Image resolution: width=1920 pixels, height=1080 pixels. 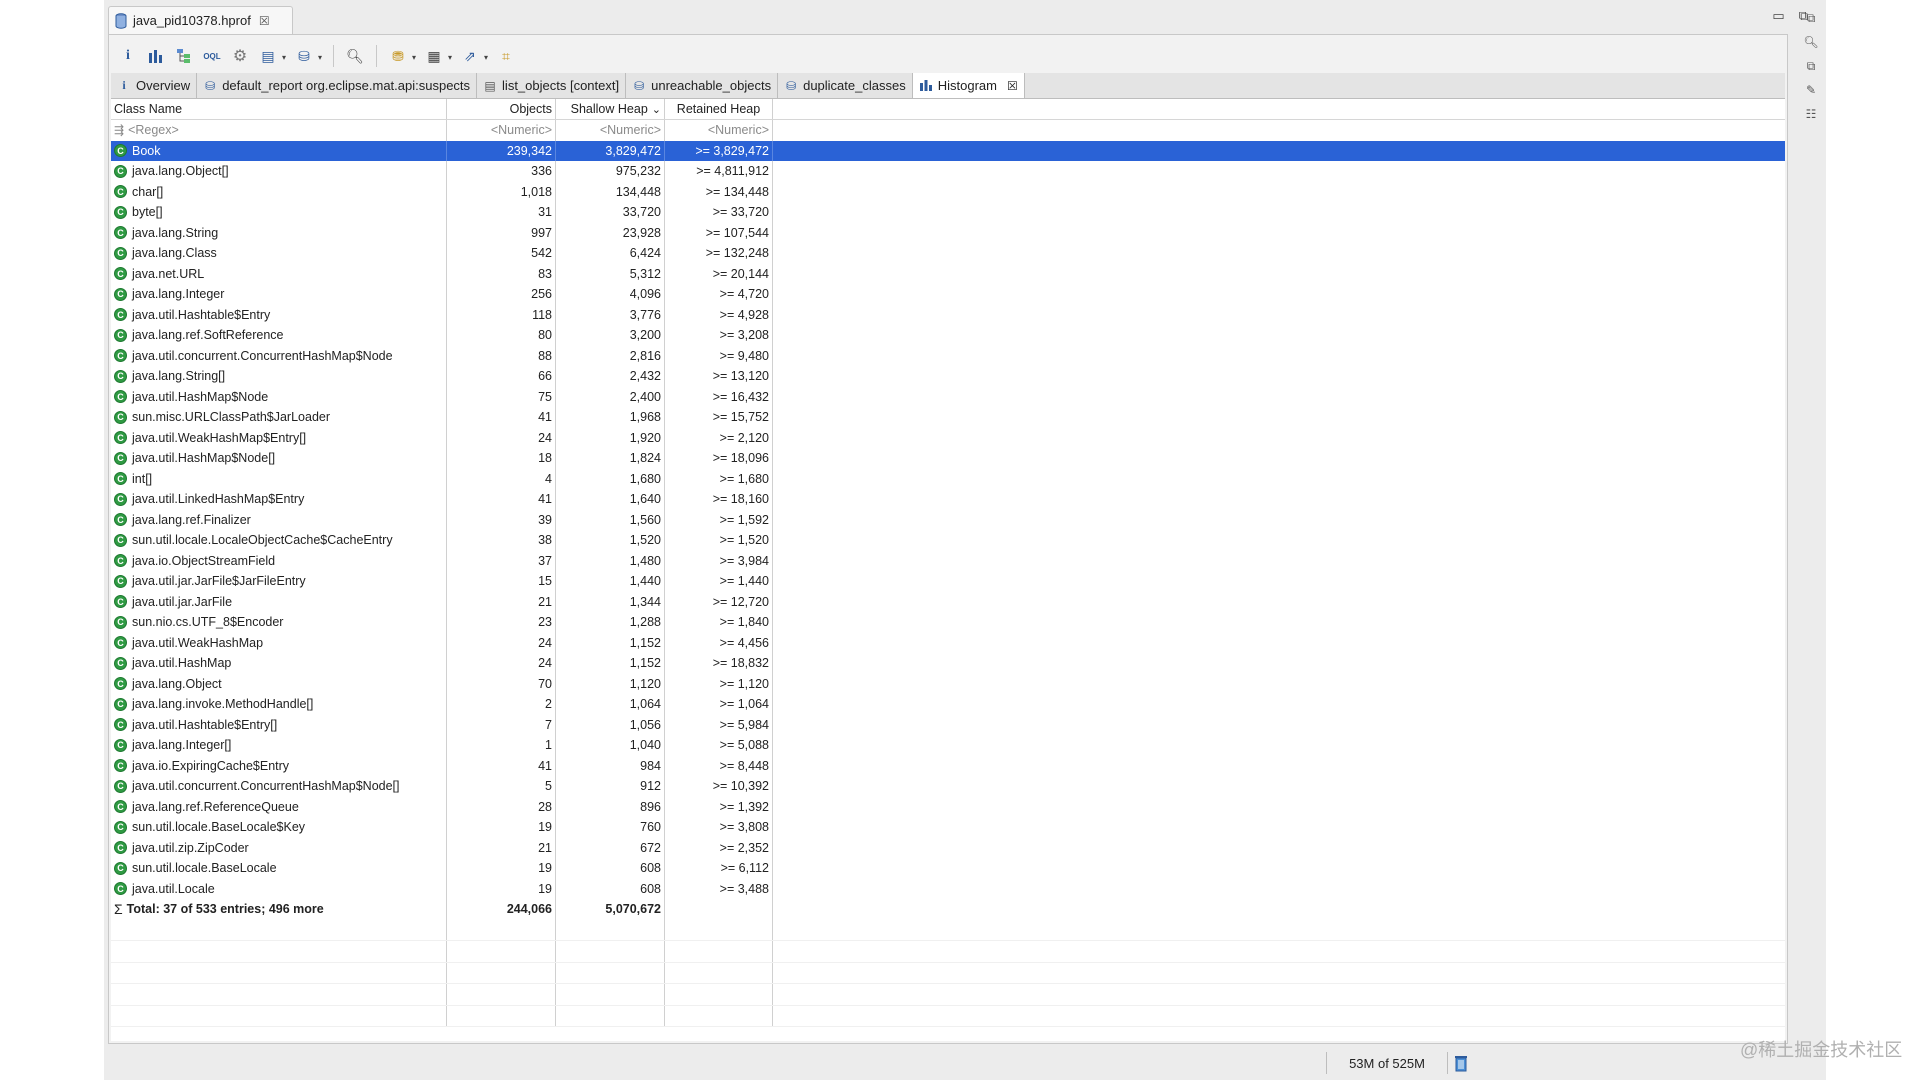 What do you see at coordinates (506, 56) in the screenshot?
I see `calculate-icon: ⌗` at bounding box center [506, 56].